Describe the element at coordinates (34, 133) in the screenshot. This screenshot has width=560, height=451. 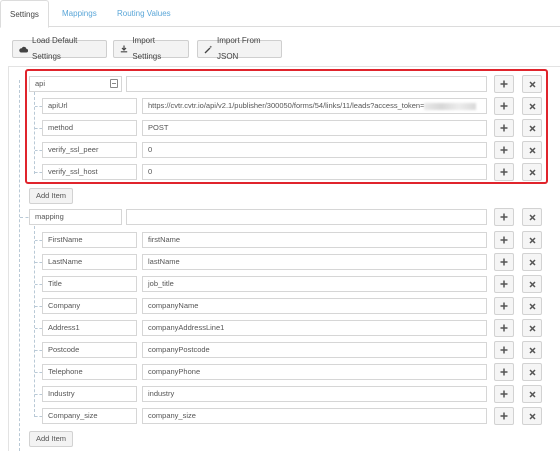
I see `api-tree-line` at that location.